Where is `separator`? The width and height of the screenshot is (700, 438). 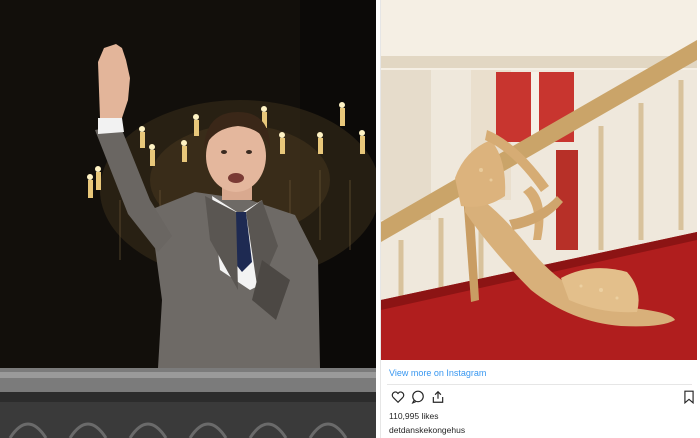
separator is located at coordinates (539, 384).